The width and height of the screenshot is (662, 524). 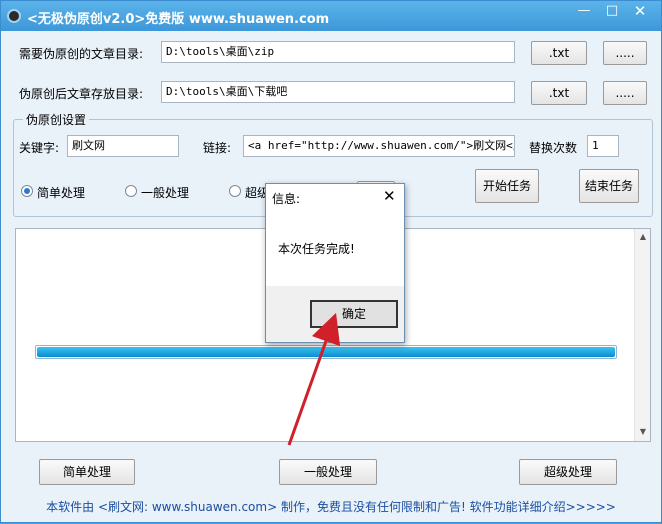 What do you see at coordinates (123, 146) in the screenshot?
I see `keyword-input: 刷文网` at bounding box center [123, 146].